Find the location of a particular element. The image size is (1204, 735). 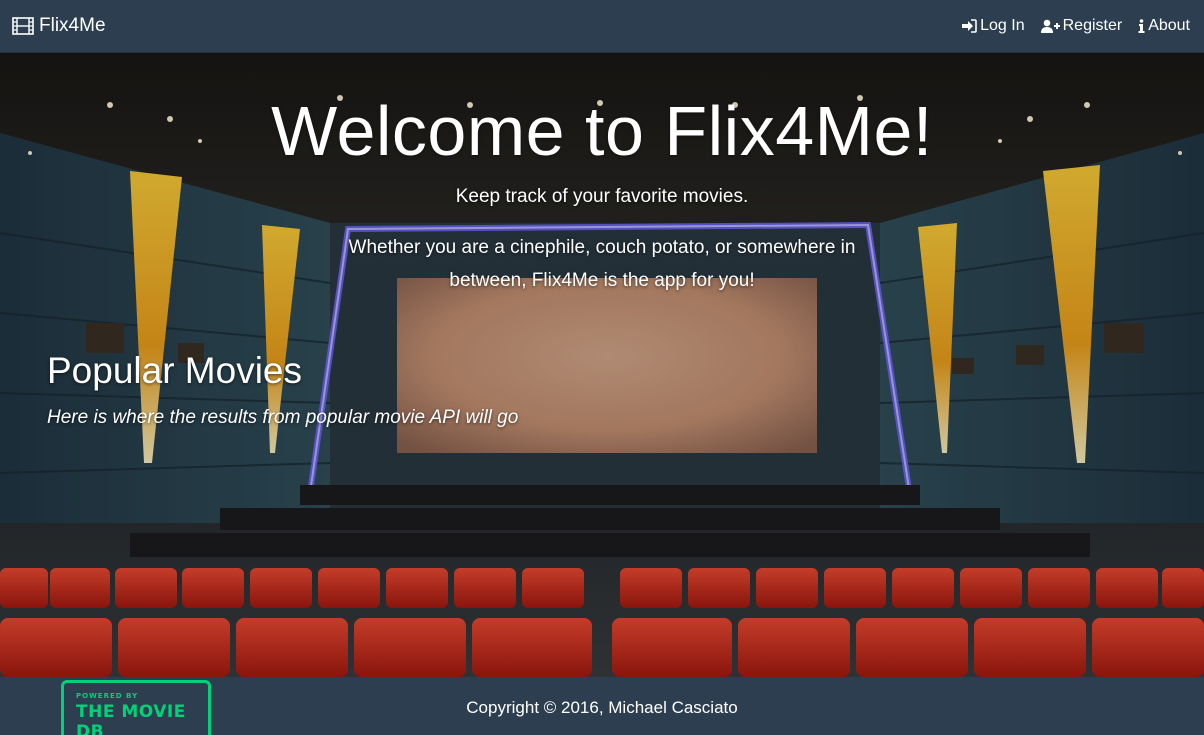

register-link: Register is located at coordinates (1081, 26).